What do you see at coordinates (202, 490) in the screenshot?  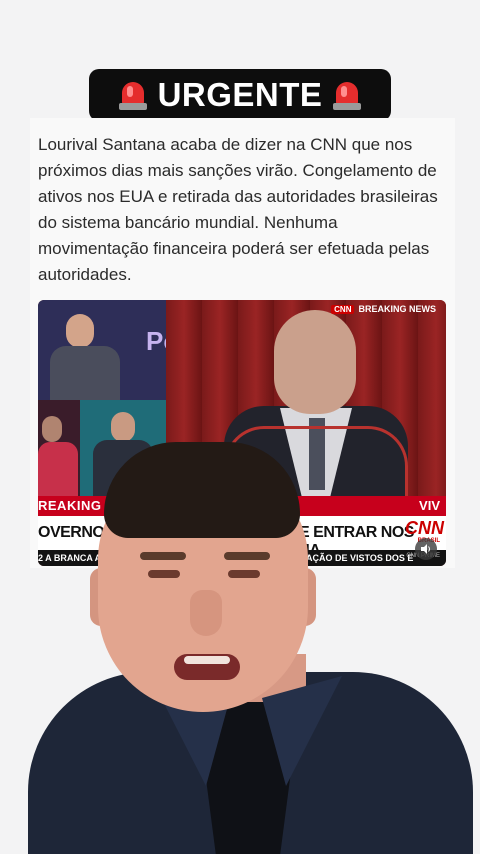 I see `presenter-hair` at bounding box center [202, 490].